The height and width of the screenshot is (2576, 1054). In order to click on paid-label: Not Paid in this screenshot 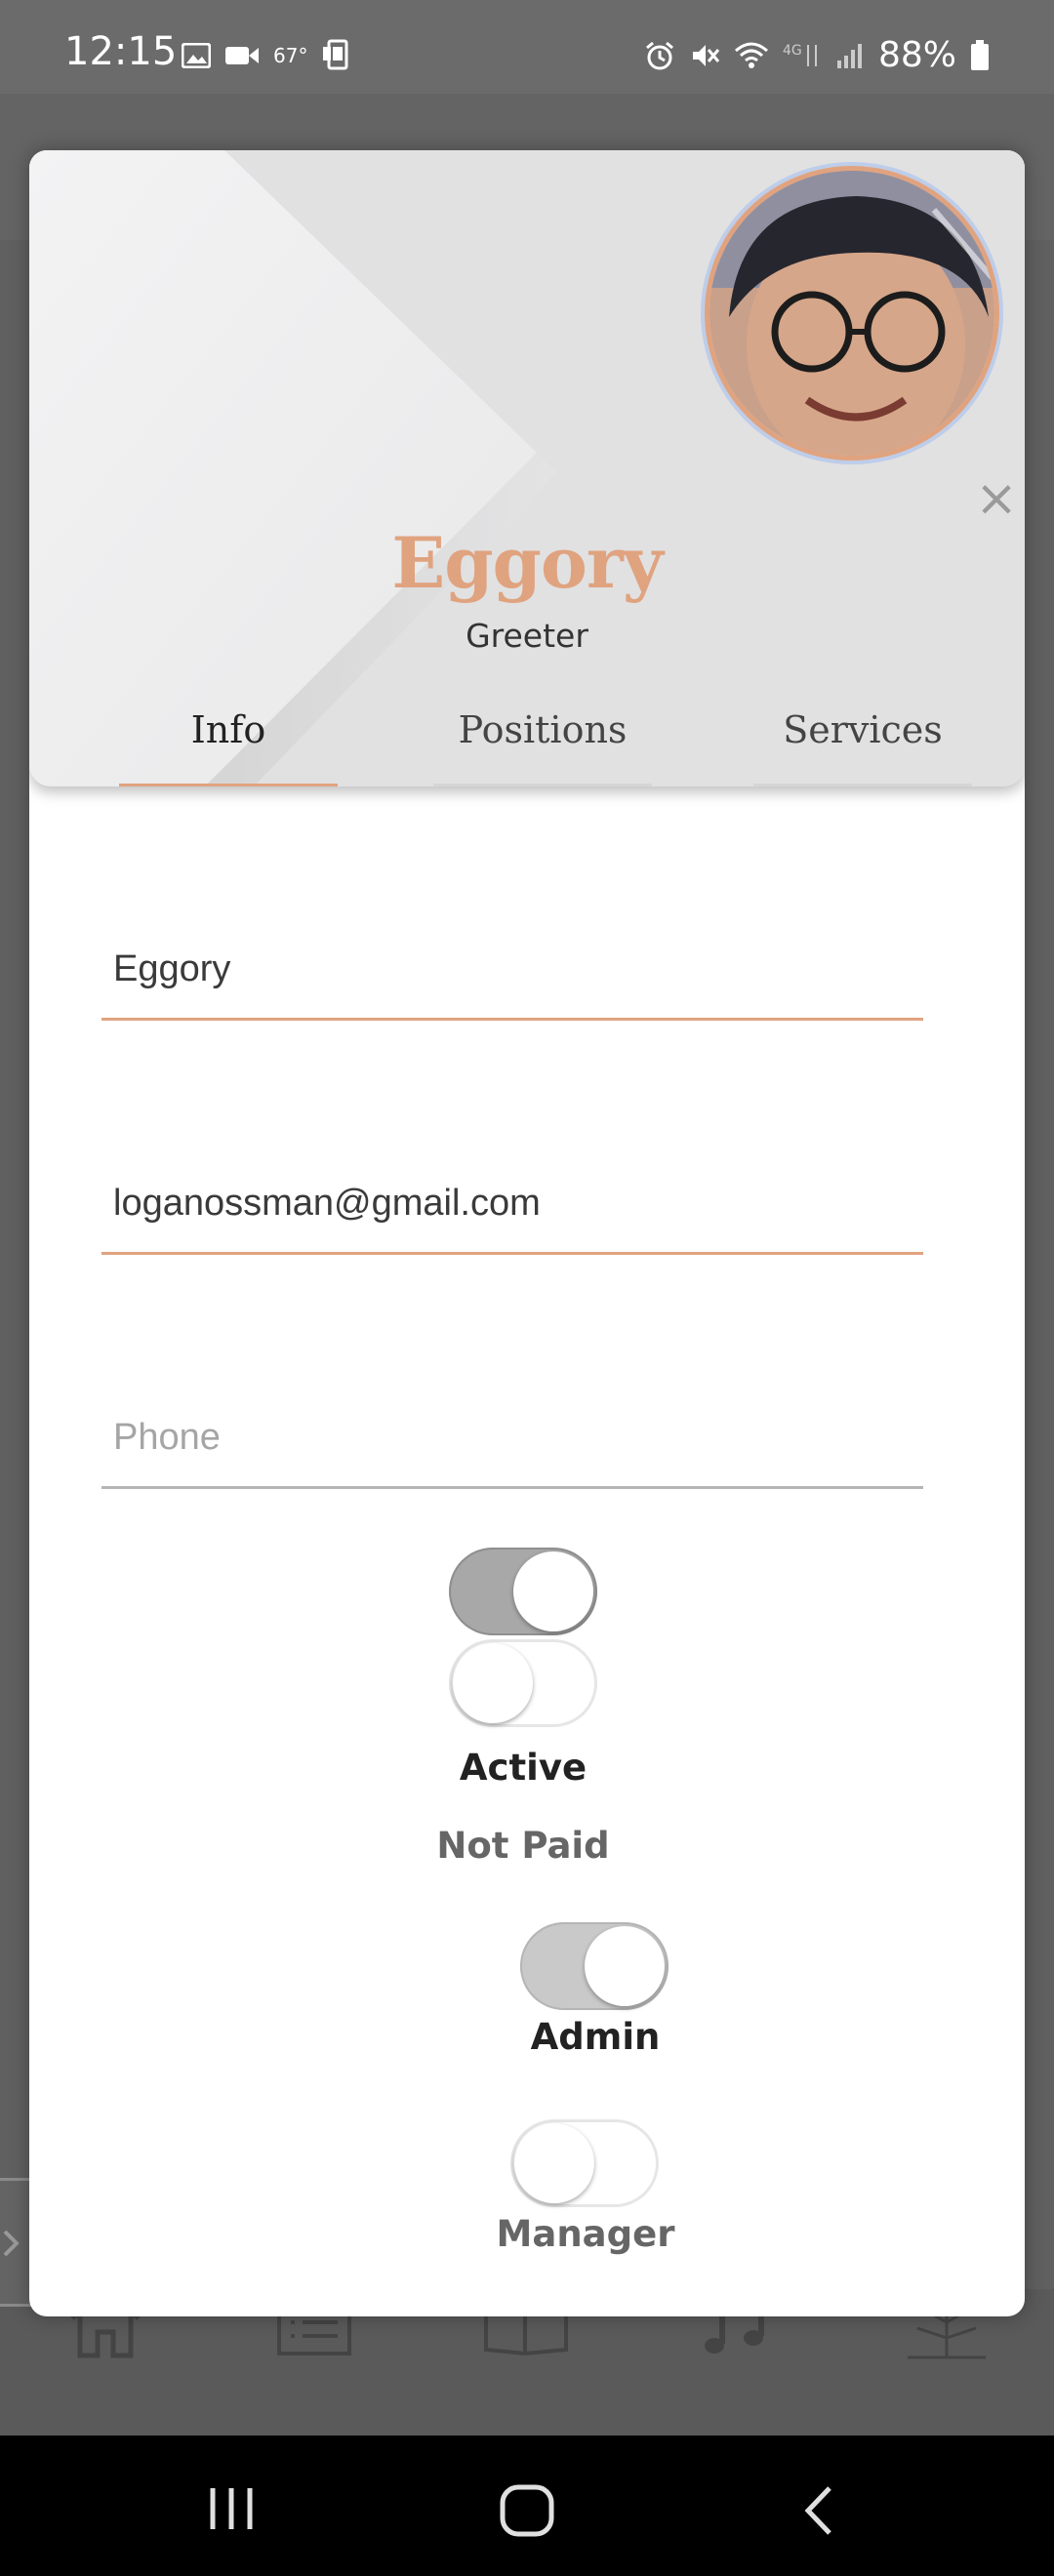, I will do `click(523, 1846)`.